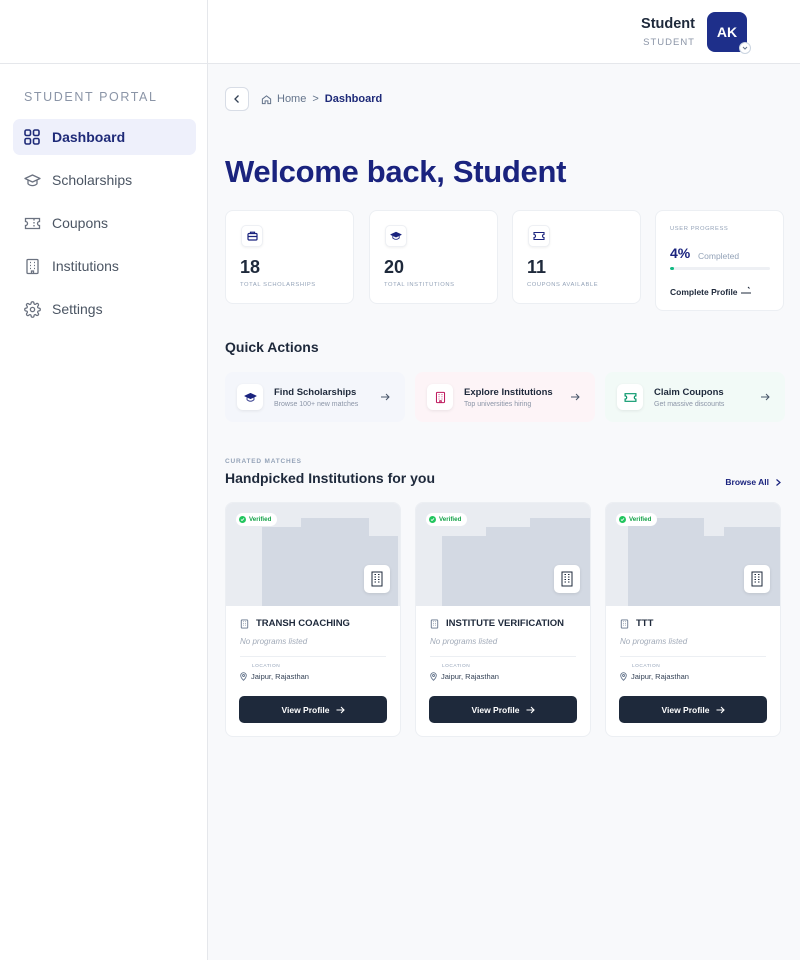 Image resolution: width=800 pixels, height=960 pixels. I want to click on progress-completed-label: Completed, so click(719, 256).